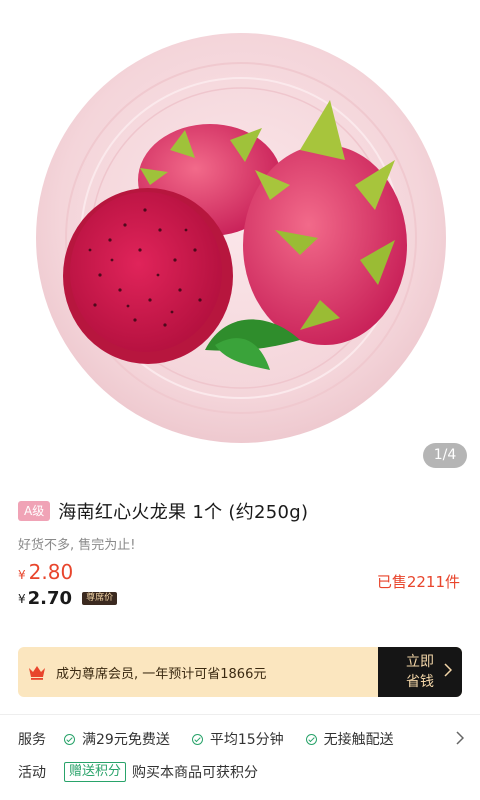 Image resolution: width=480 pixels, height=800 pixels. What do you see at coordinates (95, 772) in the screenshot?
I see `points-tag: 赠送积分` at bounding box center [95, 772].